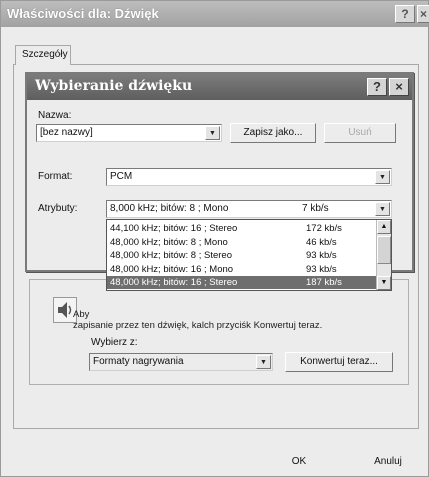 This screenshot has height=477, width=429. I want to click on list-item-format: 48,000 kHz; bitów: 8 ; Mono, so click(169, 242).